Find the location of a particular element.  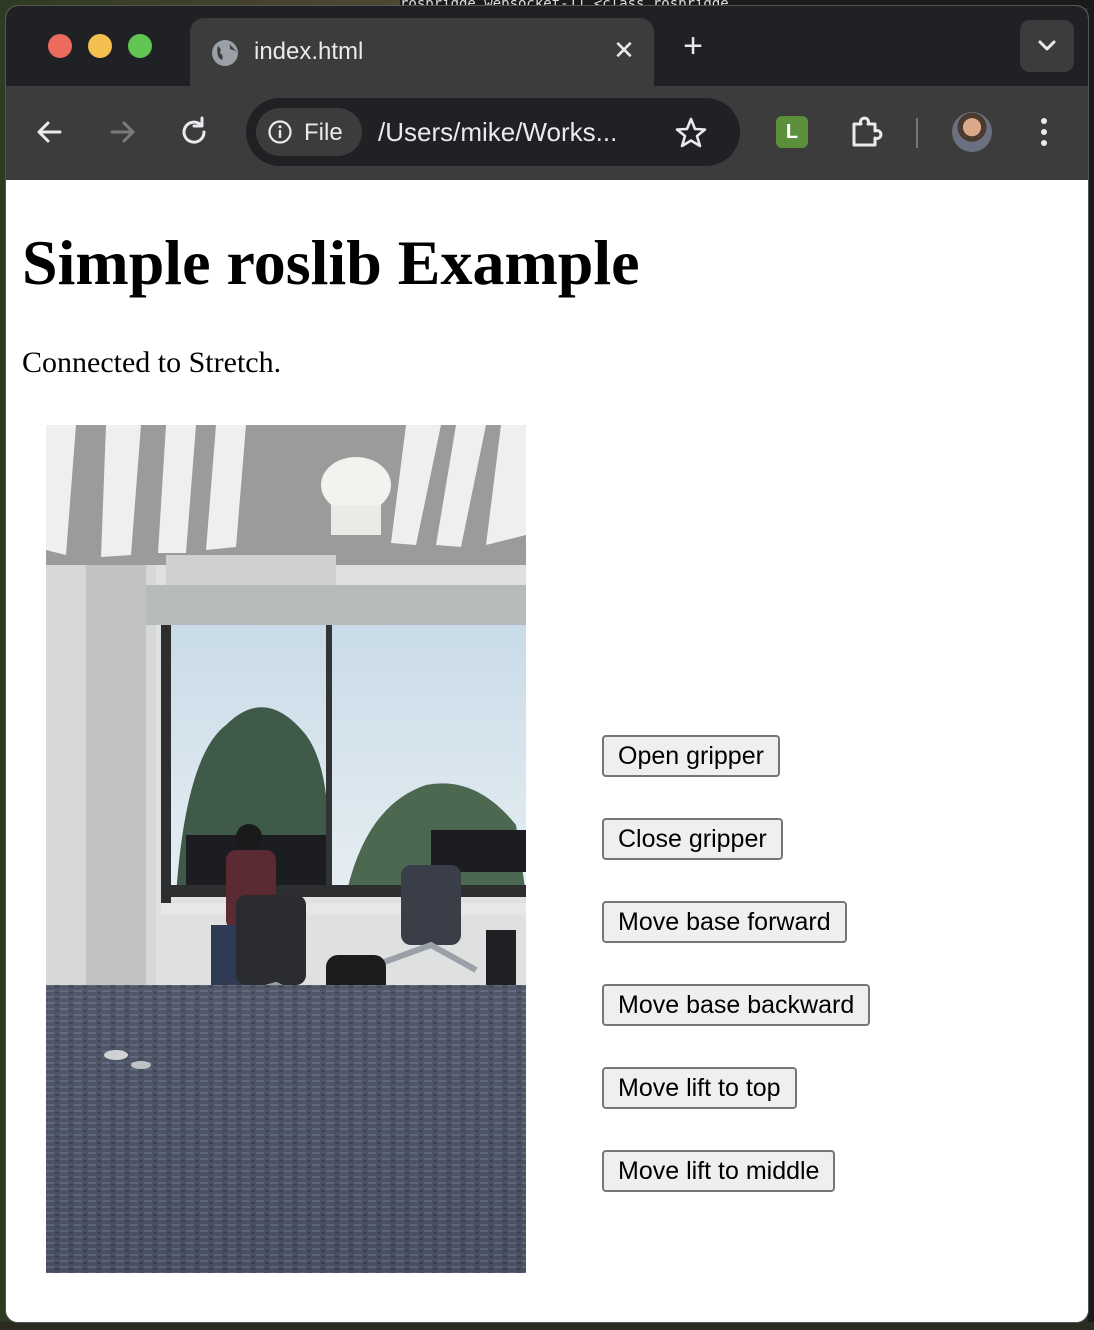

close-tab-icon: ✕ is located at coordinates (624, 50).